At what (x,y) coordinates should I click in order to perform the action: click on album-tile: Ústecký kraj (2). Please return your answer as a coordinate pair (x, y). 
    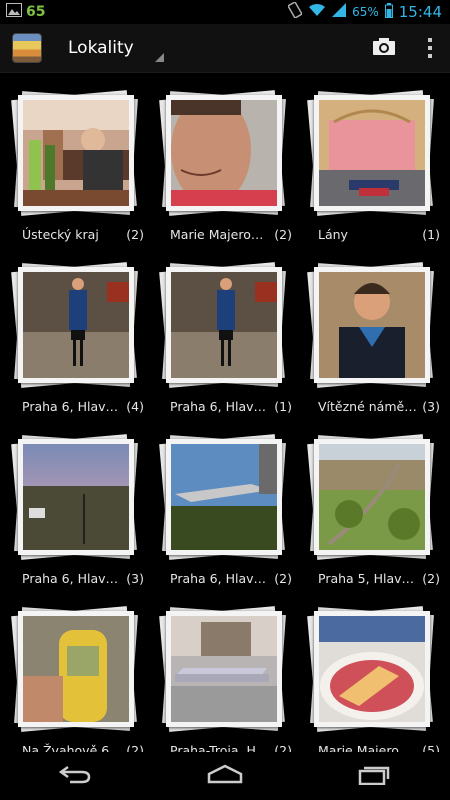
    Looking at the image, I should click on (76, 166).